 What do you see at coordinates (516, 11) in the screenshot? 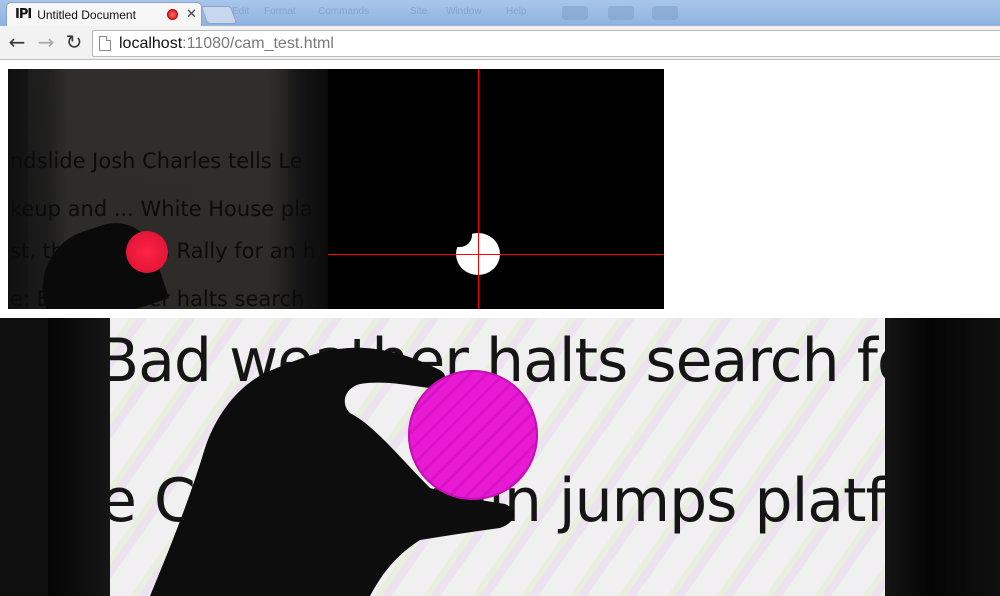
I see `ghost-menu-item: Help` at bounding box center [516, 11].